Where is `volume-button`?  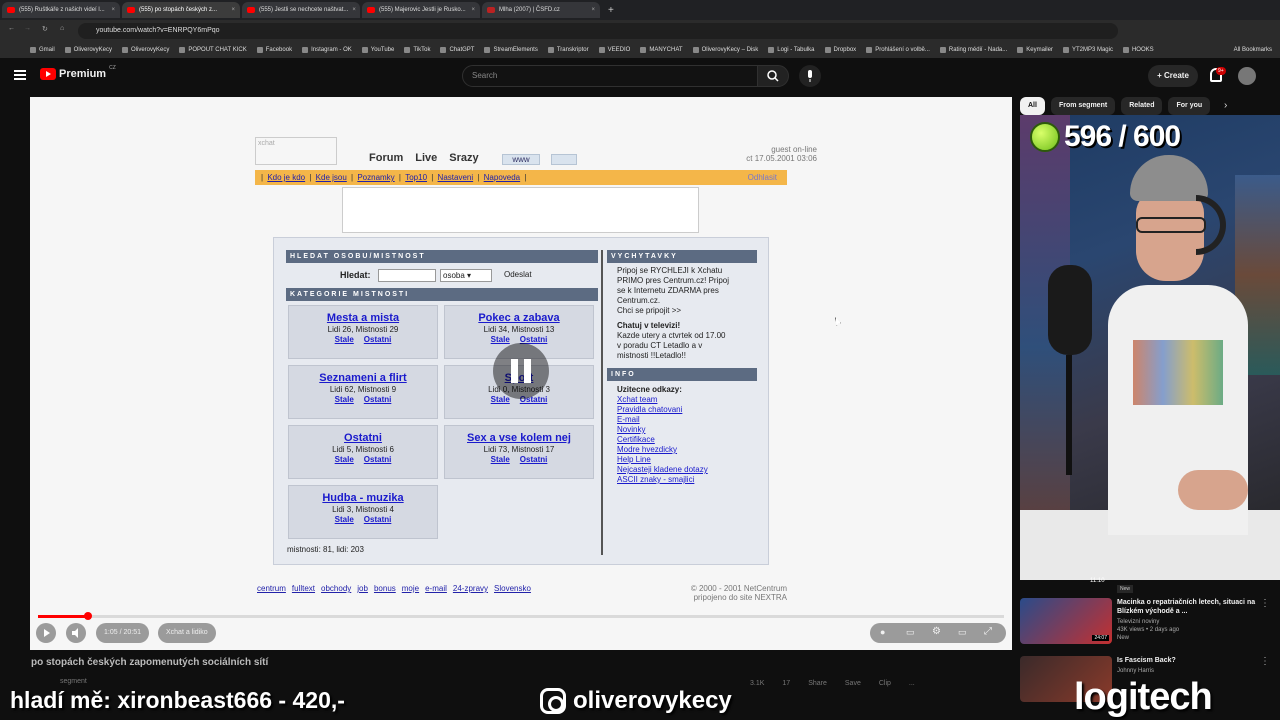 volume-button is located at coordinates (76, 633).